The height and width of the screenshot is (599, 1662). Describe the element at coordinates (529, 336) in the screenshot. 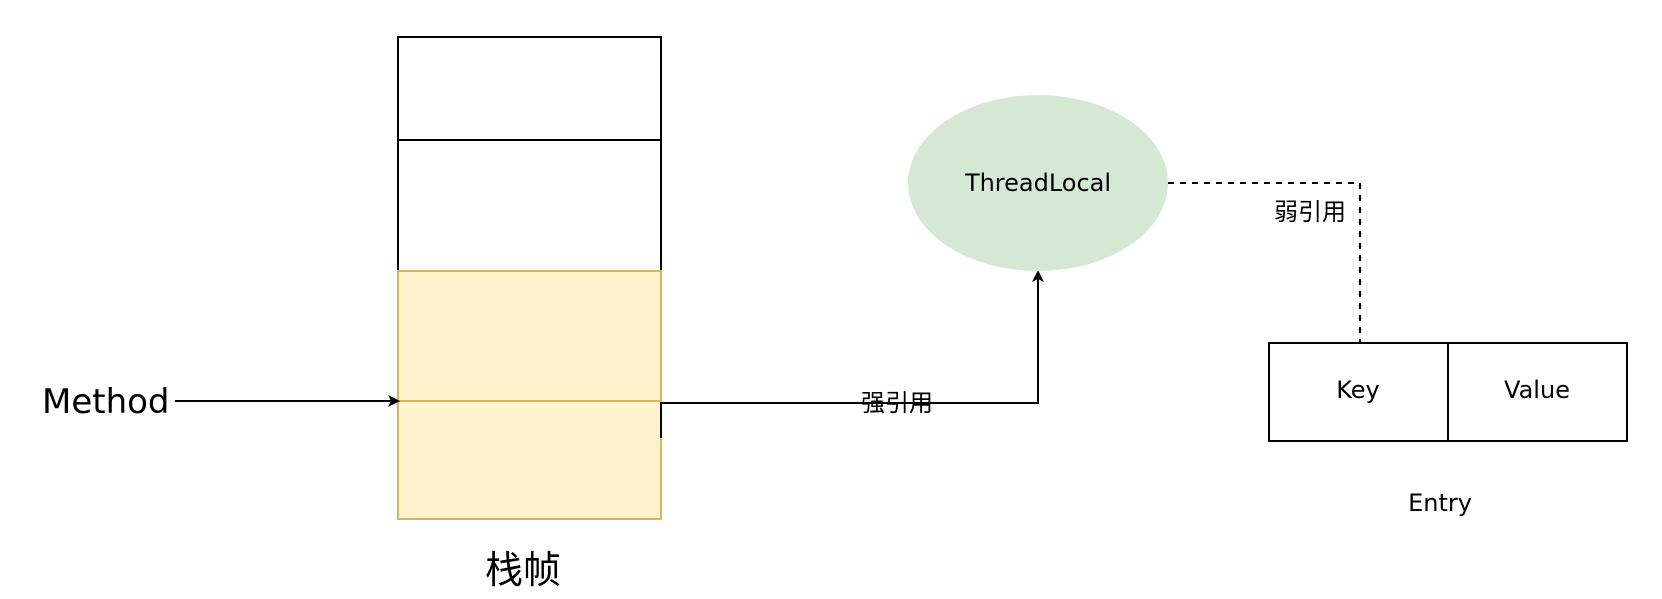

I see `stack-frame-highlight-upper` at that location.